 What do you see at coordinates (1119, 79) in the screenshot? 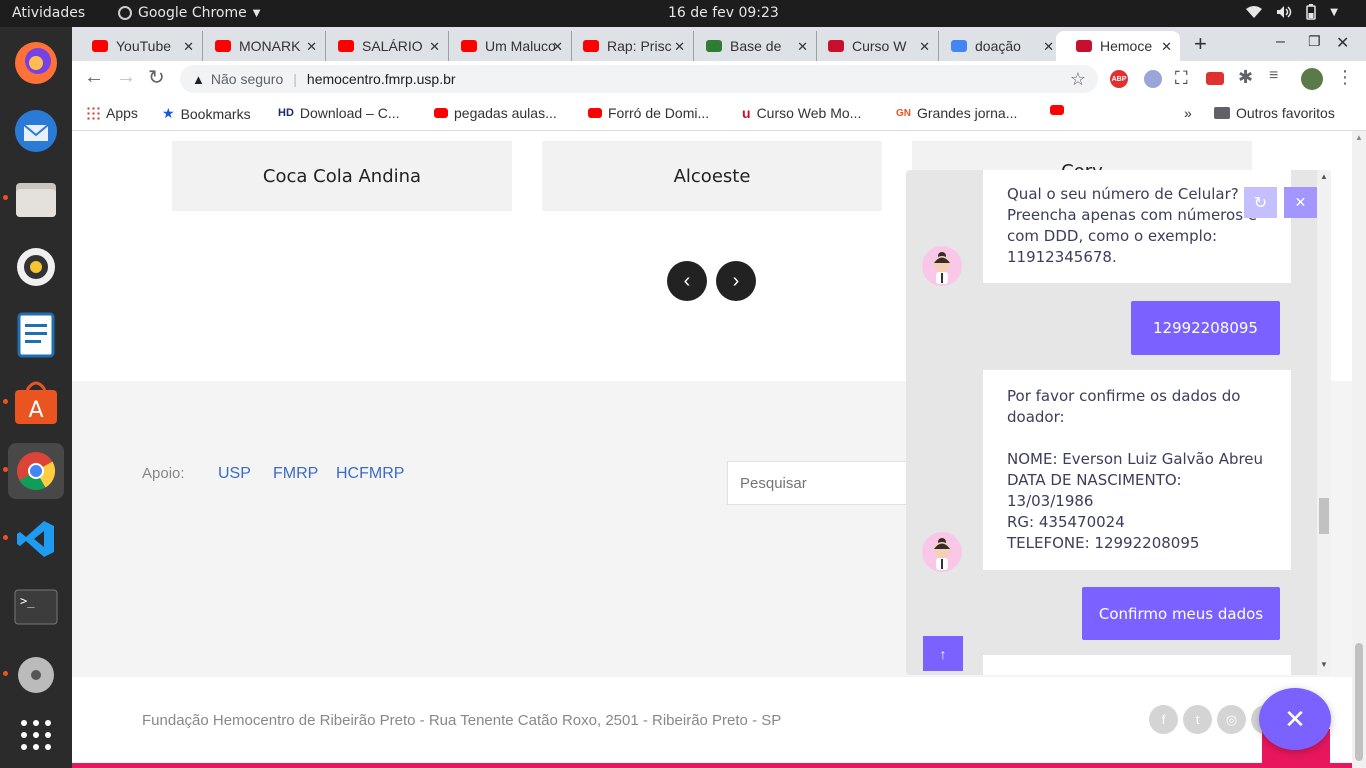
I see `adblock-icon: ABP` at bounding box center [1119, 79].